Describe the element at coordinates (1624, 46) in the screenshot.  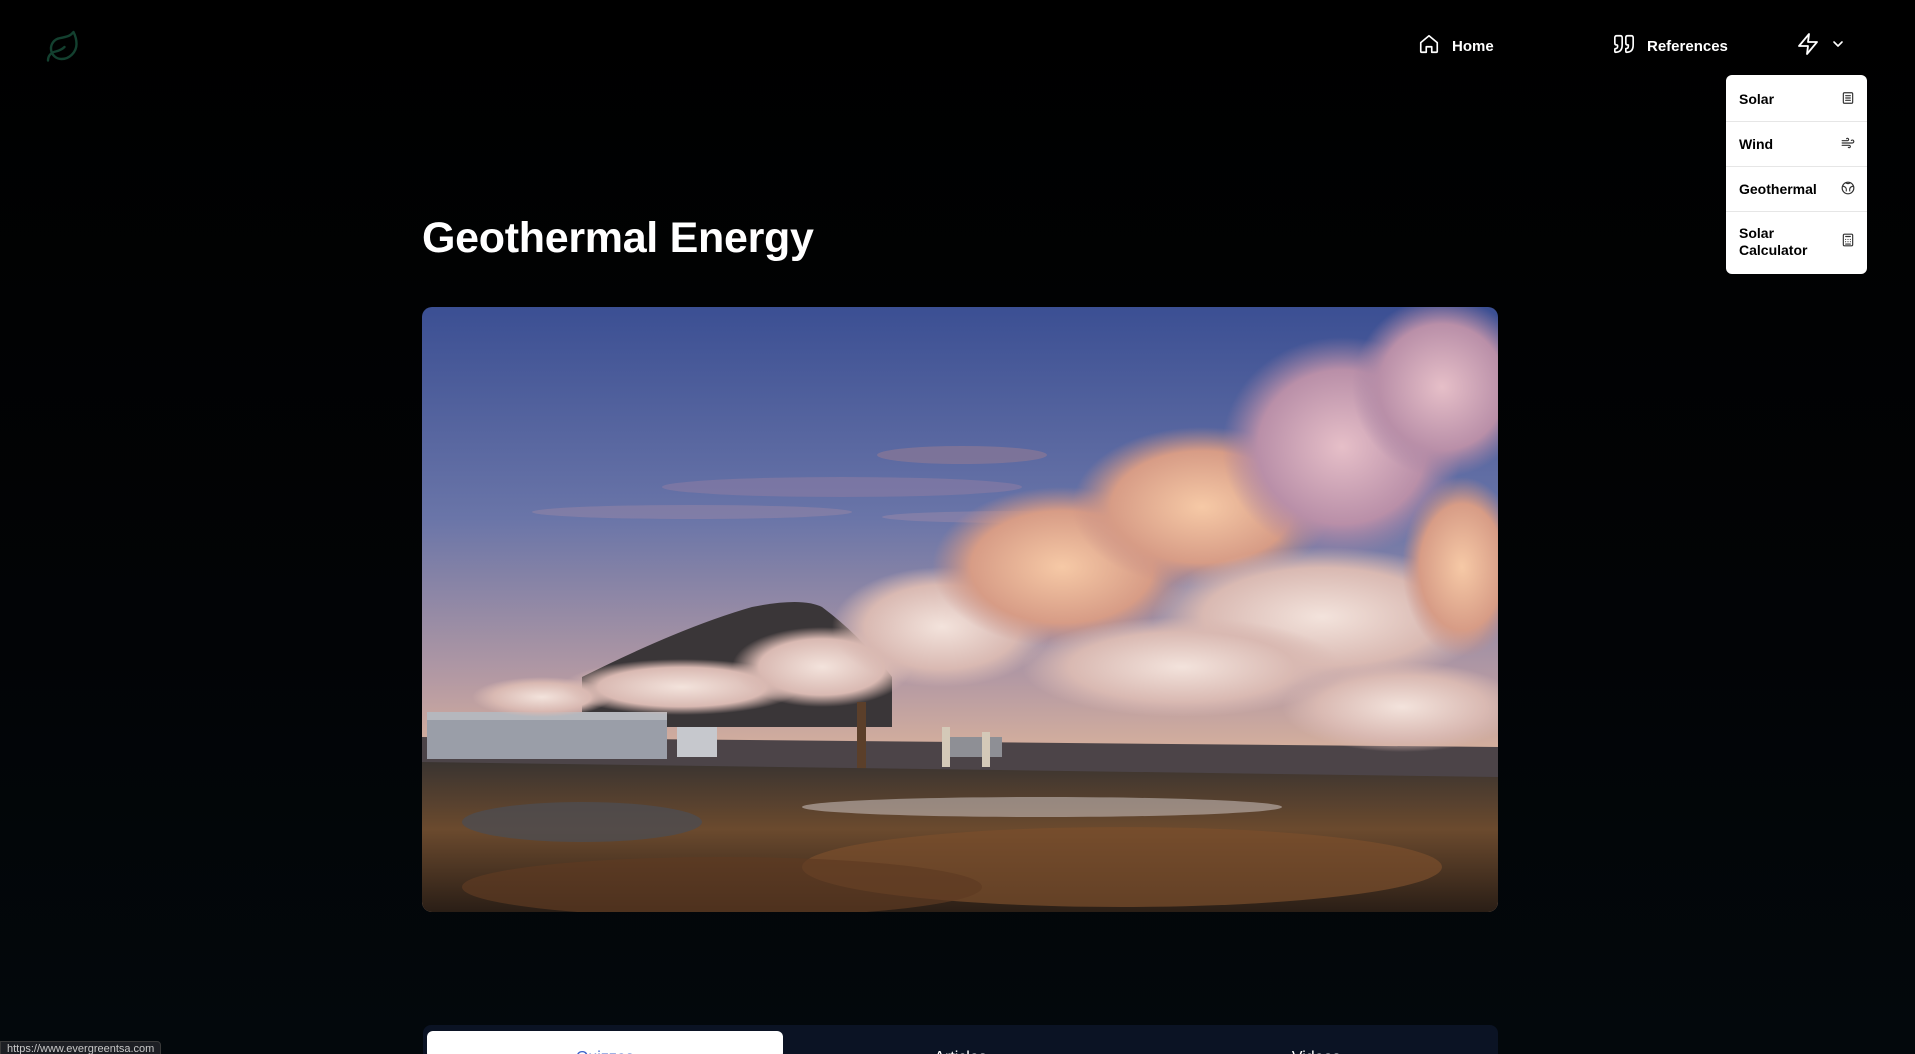
I see `quote-icon` at that location.